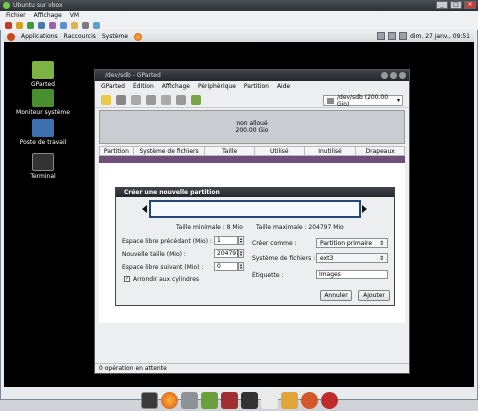  What do you see at coordinates (80, 36) in the screenshot?
I see `panel-raccourcis: Raccourcis` at bounding box center [80, 36].